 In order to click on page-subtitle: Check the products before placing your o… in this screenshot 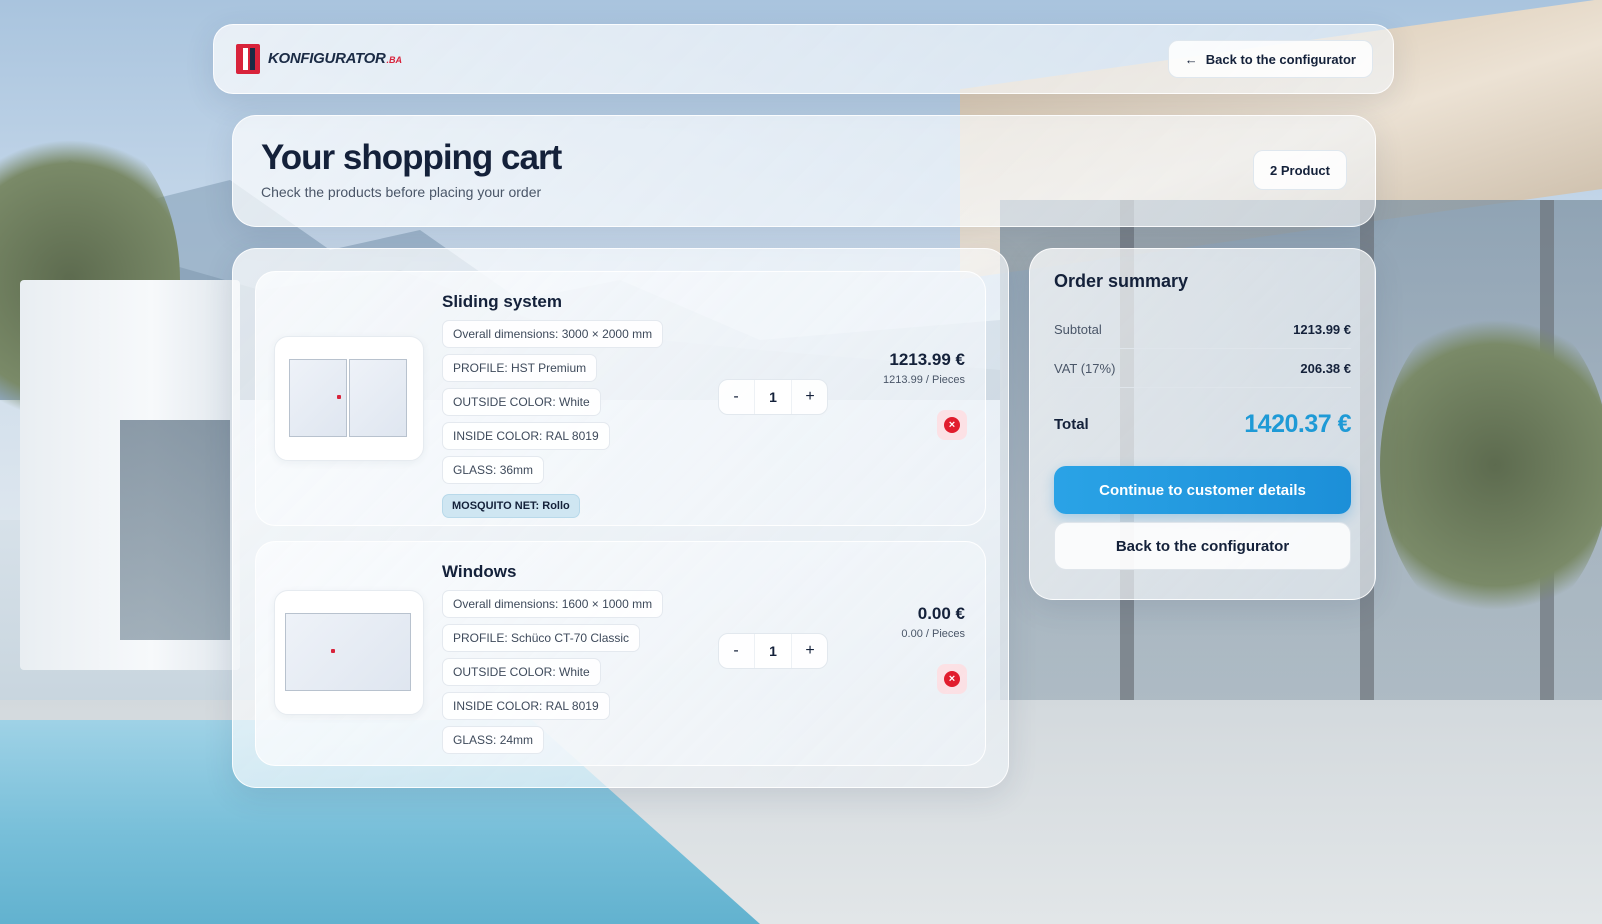, I will do `click(401, 192)`.